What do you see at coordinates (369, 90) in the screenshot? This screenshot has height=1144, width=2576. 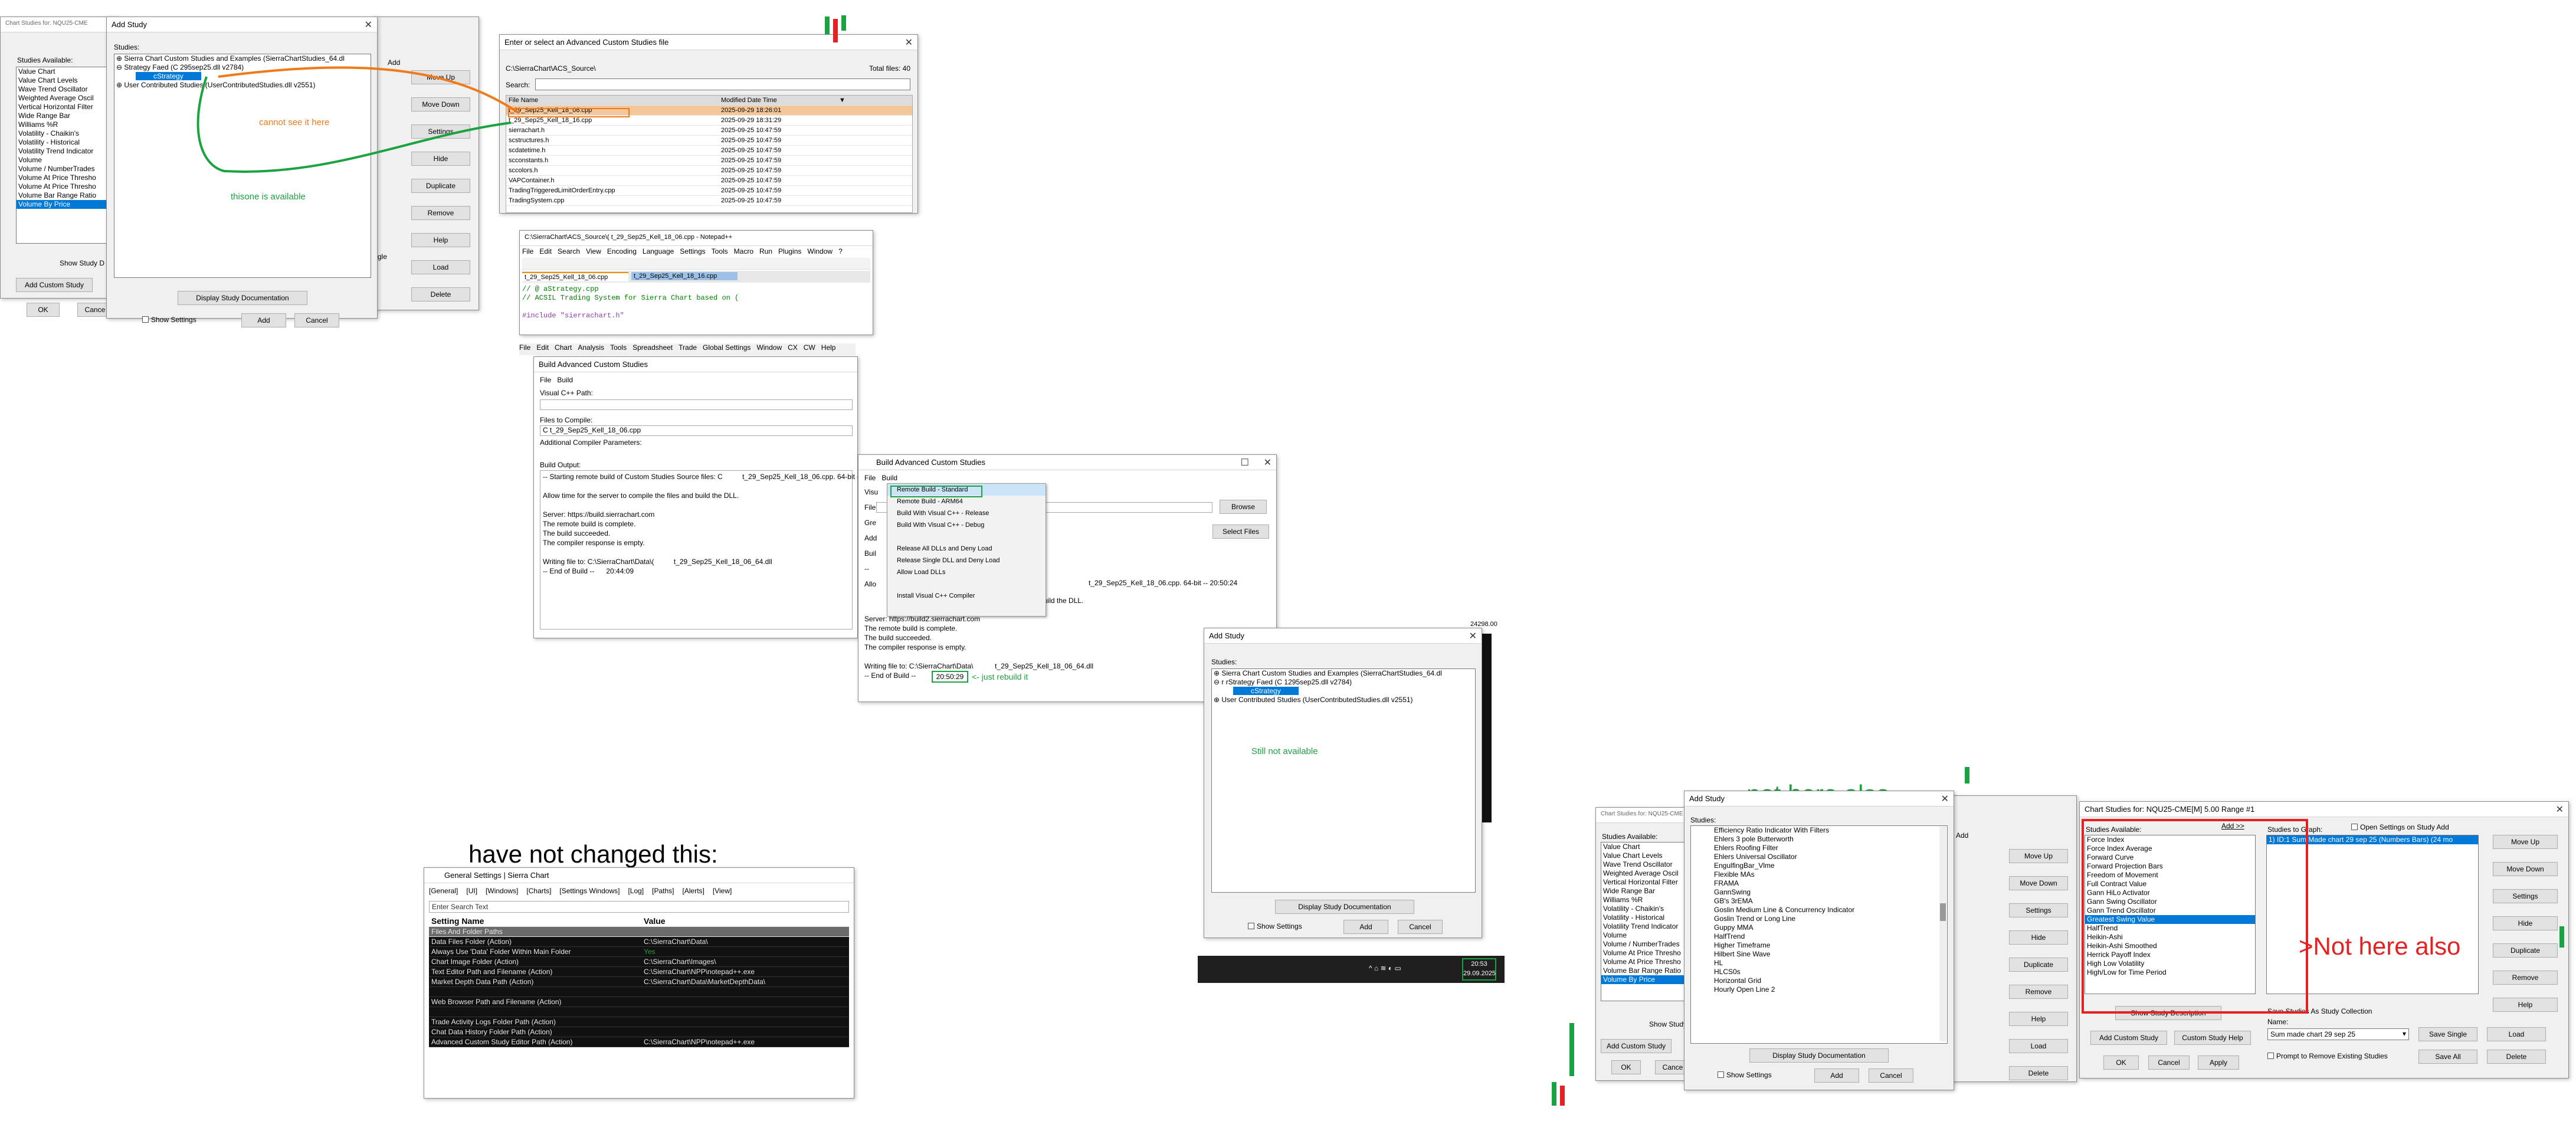 I see `orange-arrow` at bounding box center [369, 90].